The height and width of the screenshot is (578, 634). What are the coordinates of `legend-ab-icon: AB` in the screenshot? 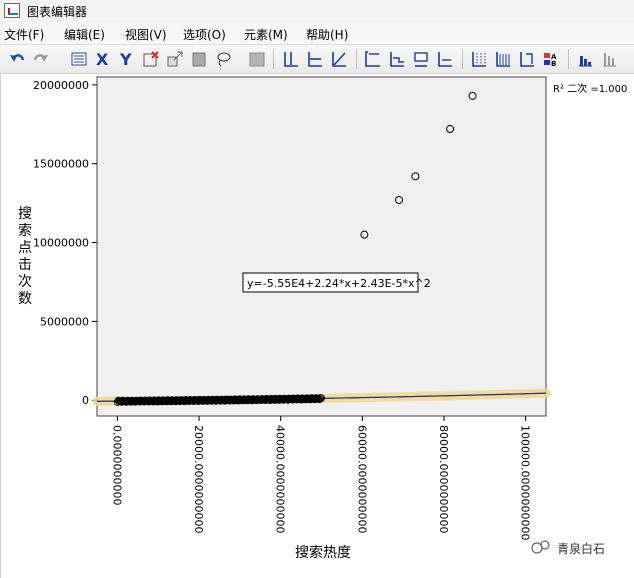 It's located at (551, 59).